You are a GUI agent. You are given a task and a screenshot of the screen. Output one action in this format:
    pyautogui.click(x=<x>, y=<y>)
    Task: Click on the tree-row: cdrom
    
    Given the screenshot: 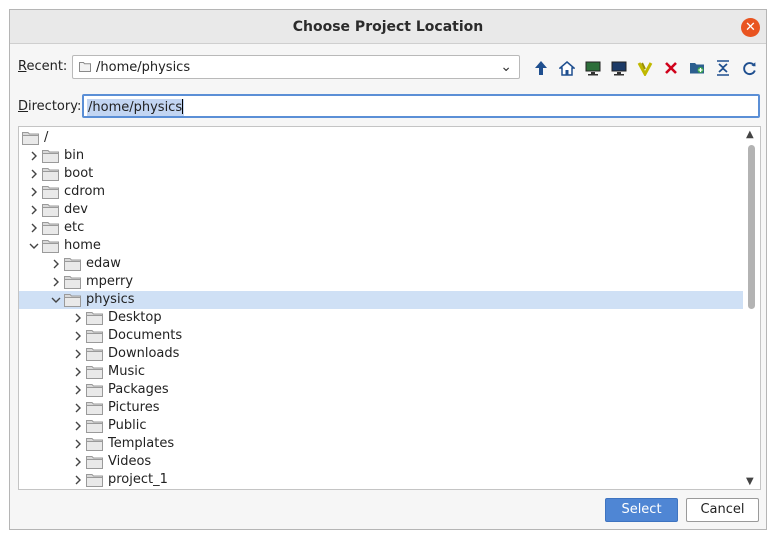 What is the action you would take?
    pyautogui.click(x=381, y=192)
    